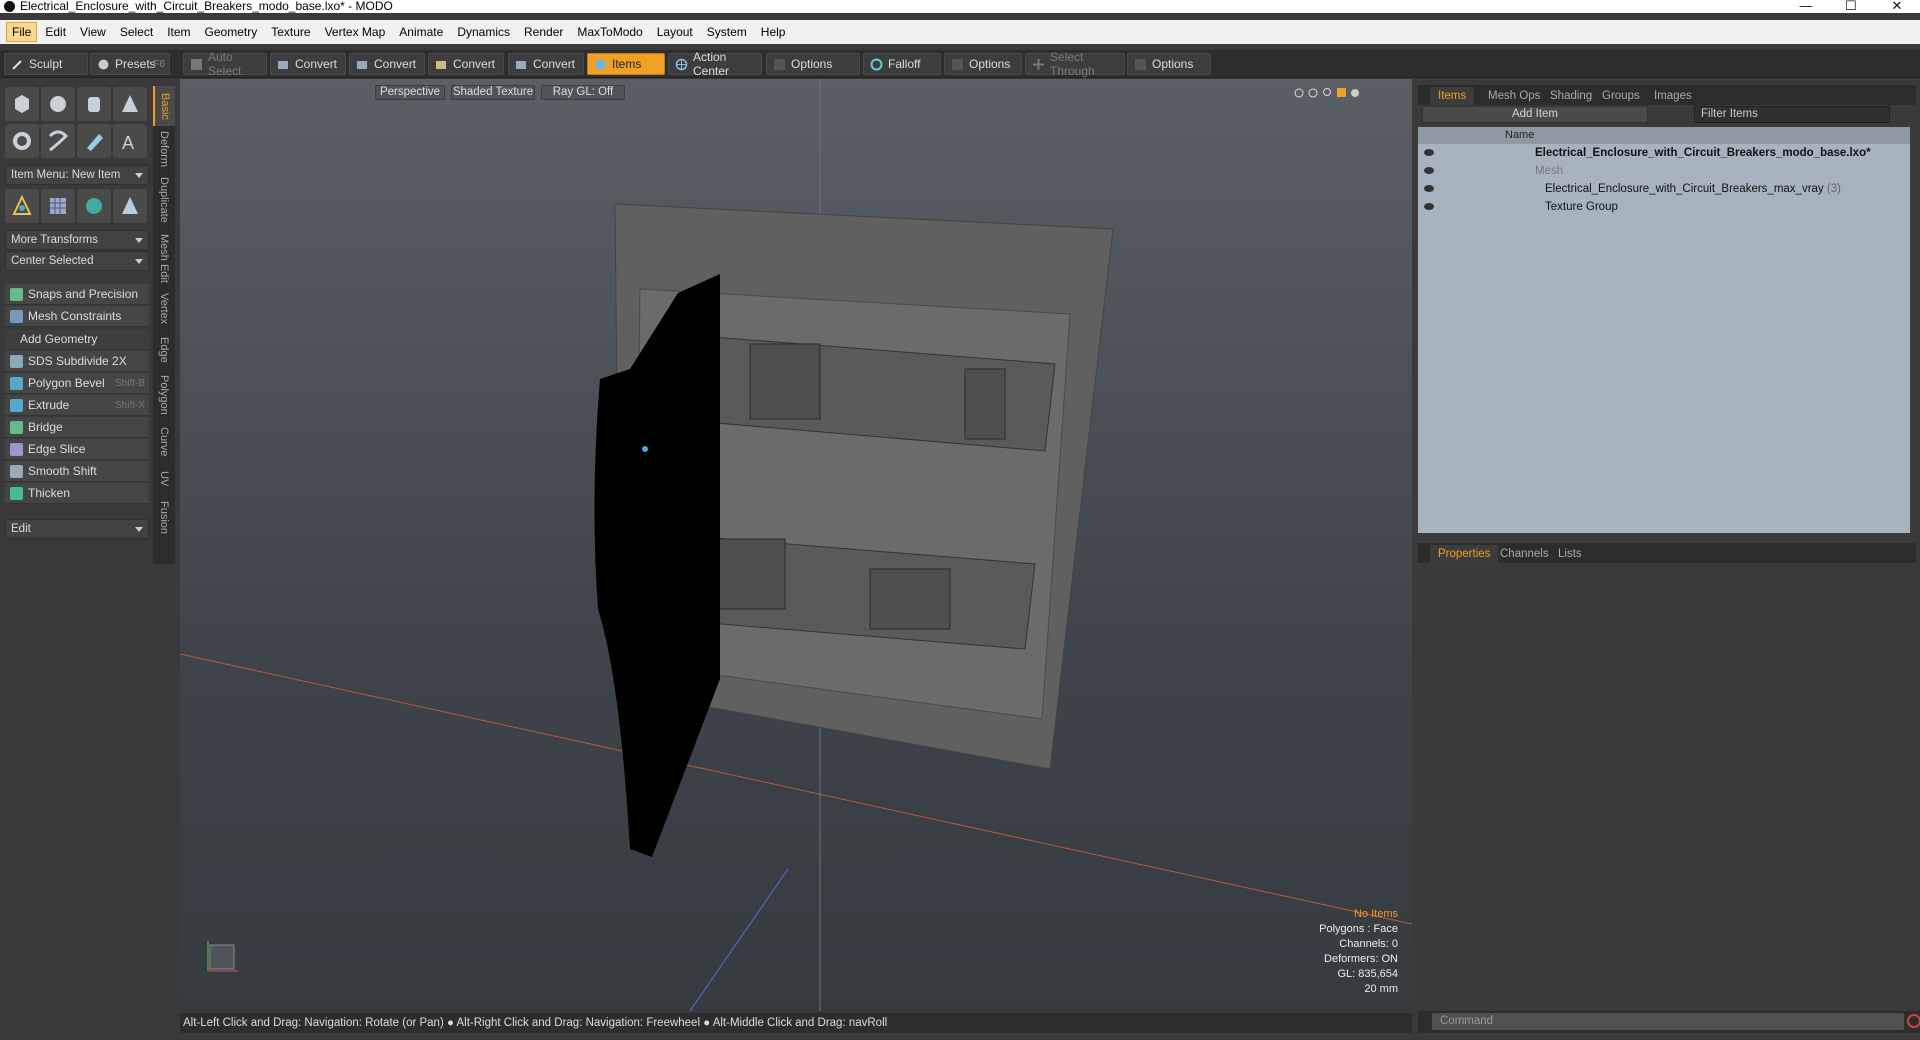 Image resolution: width=1920 pixels, height=1040 pixels. Describe the element at coordinates (77, 361) in the screenshot. I see `sds-subdivide-button: SDS Subdivide 2X` at that location.